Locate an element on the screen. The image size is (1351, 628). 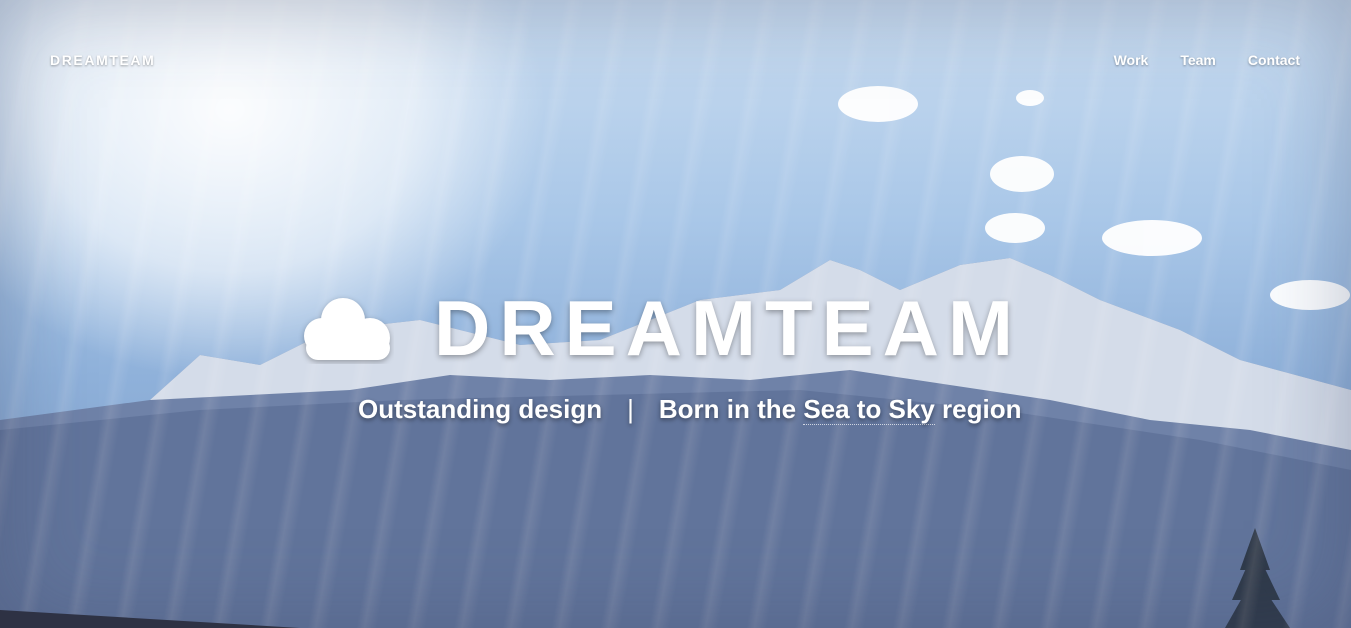
nav-logo: DREAMTEAM is located at coordinates (102, 60).